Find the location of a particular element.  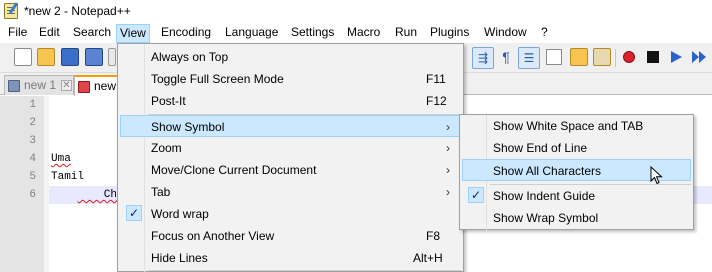

menu-item-move-clone-document: Move/Clone Current Document › is located at coordinates (290, 170).